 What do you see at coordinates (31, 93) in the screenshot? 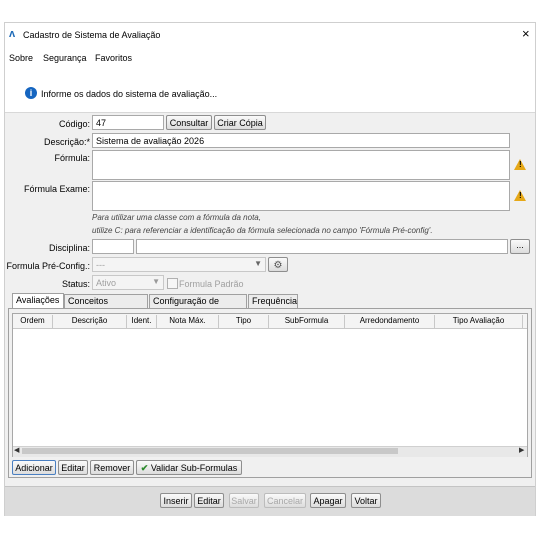
I see `info-icon: i` at bounding box center [31, 93].